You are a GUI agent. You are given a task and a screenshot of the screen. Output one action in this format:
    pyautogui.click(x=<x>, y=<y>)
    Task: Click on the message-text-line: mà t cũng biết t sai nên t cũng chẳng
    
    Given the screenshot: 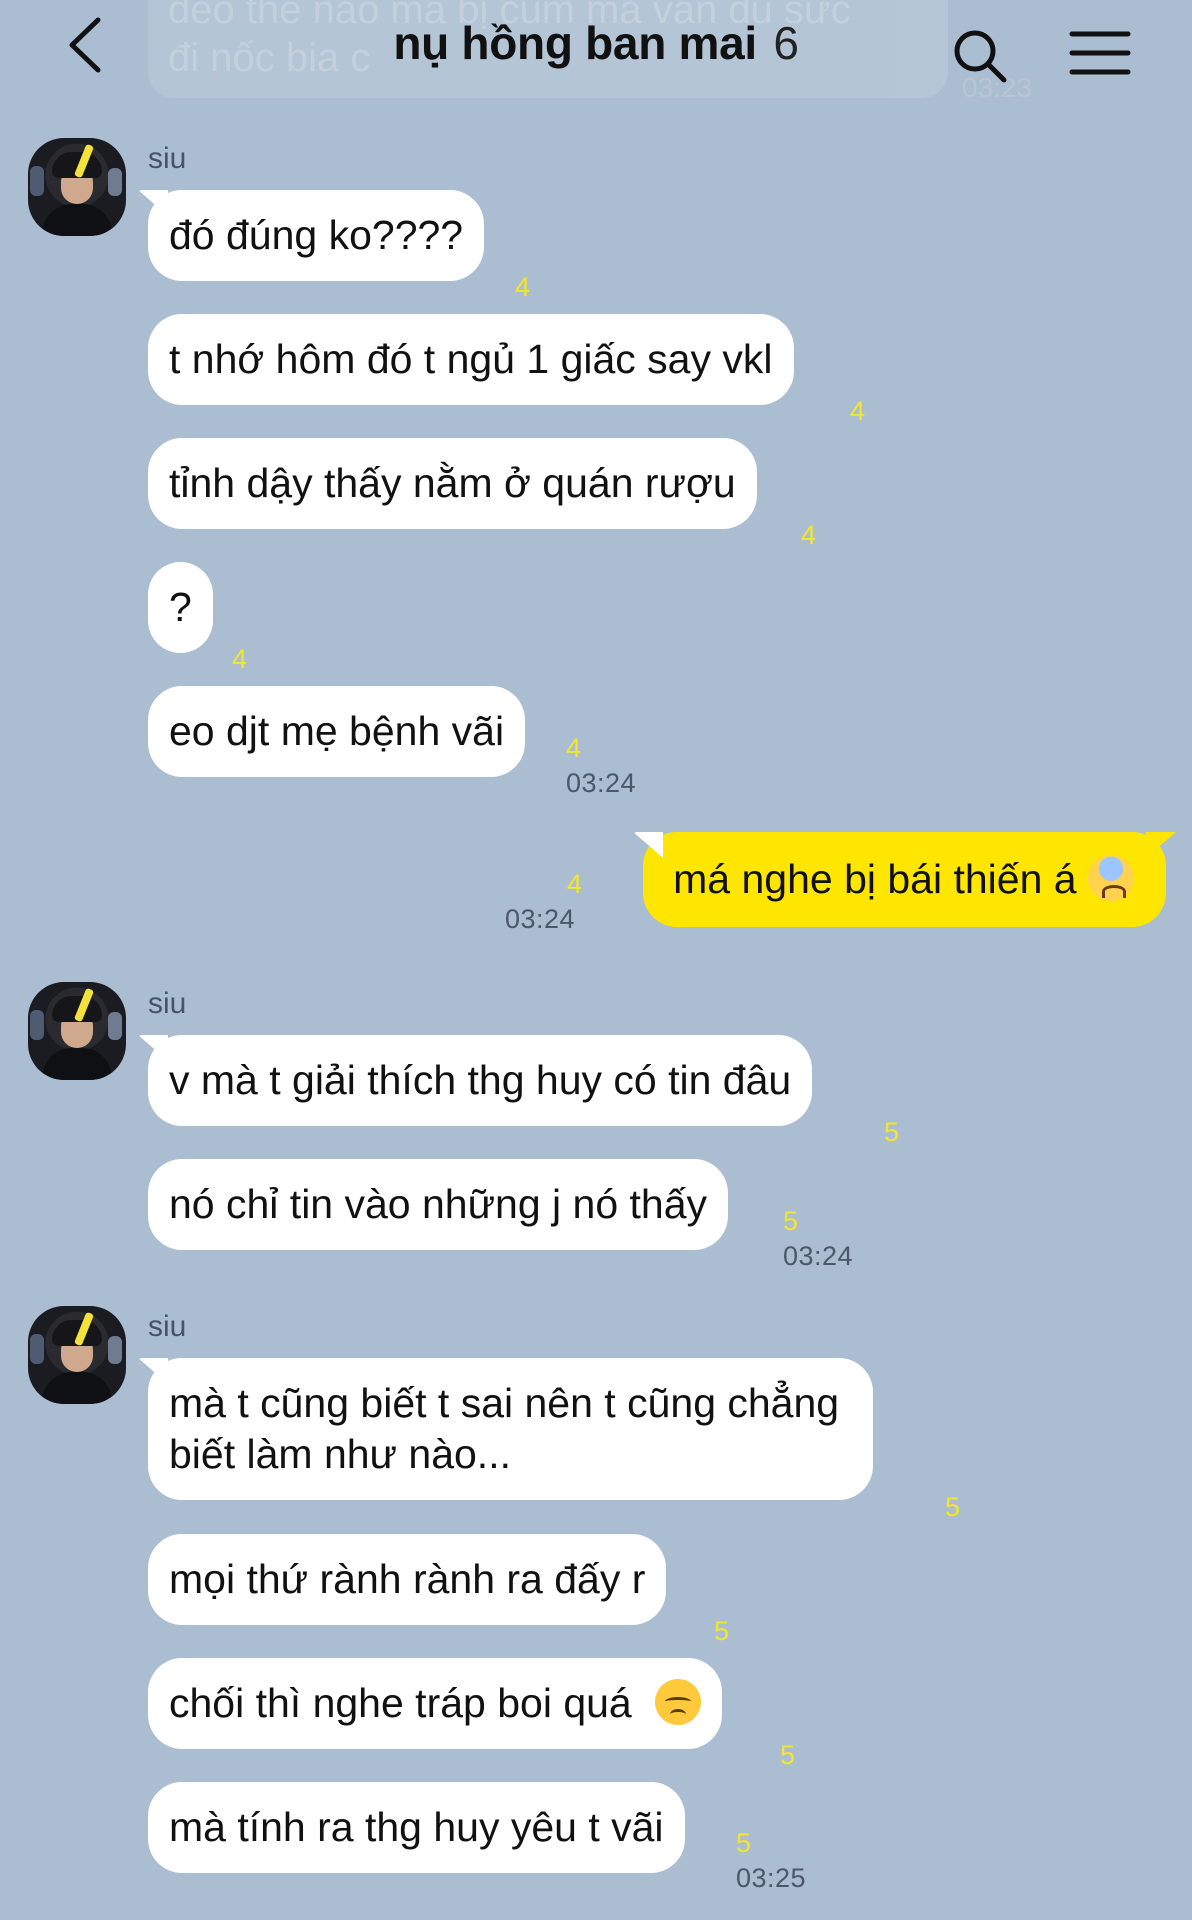 What is the action you would take?
    pyautogui.click(x=504, y=1403)
    